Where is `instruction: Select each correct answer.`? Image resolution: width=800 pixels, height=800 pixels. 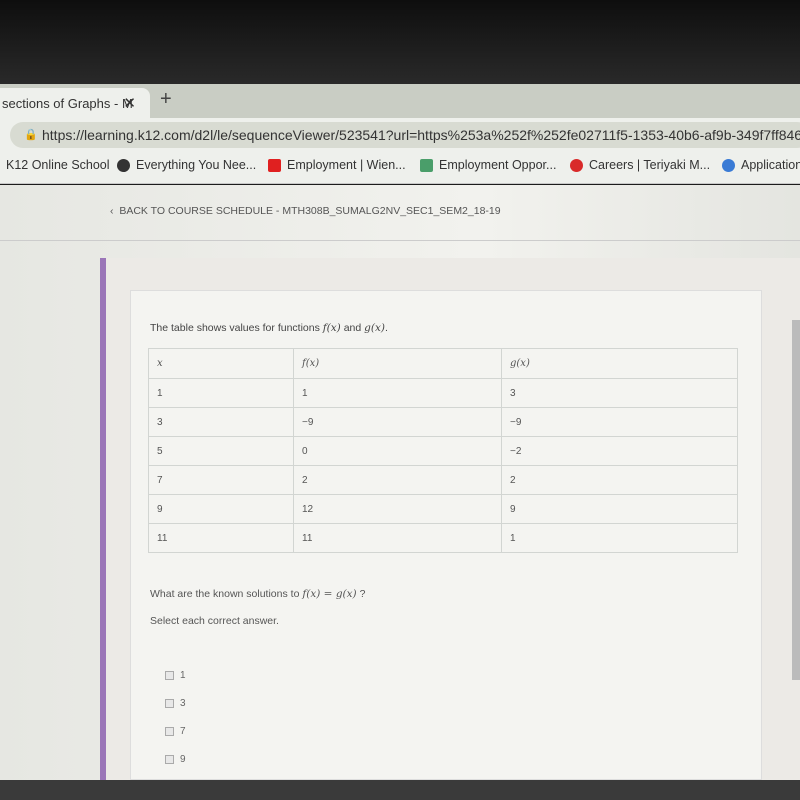 instruction: Select each correct answer. is located at coordinates (214, 621).